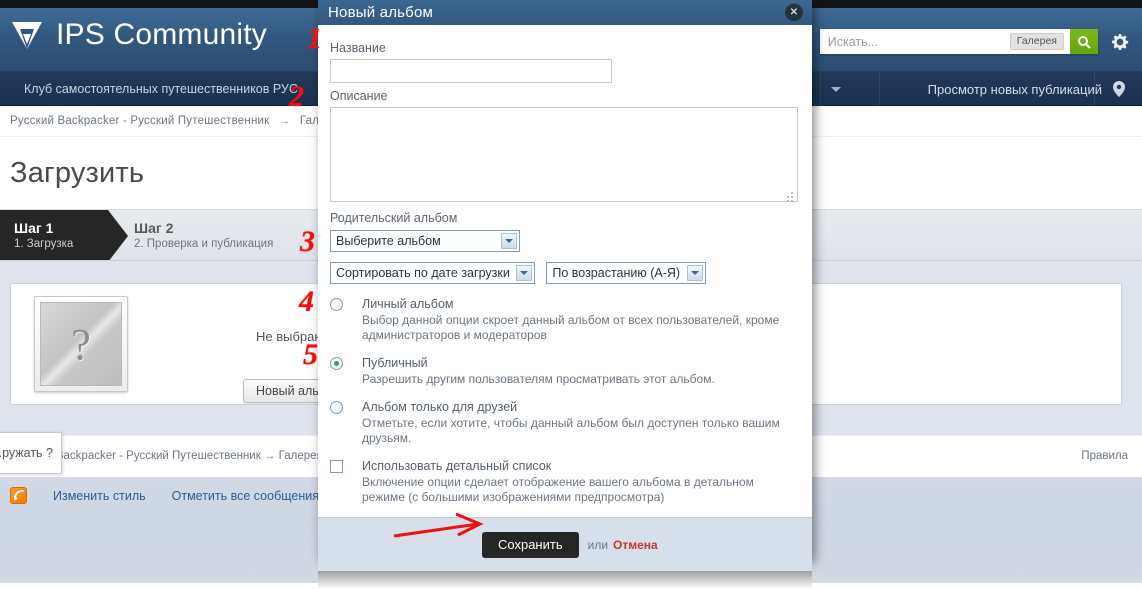 The width and height of the screenshot is (1142, 589). What do you see at coordinates (616, 273) in the screenshot?
I see `sort-order-select-value: По возрастанию (А-Я)` at bounding box center [616, 273].